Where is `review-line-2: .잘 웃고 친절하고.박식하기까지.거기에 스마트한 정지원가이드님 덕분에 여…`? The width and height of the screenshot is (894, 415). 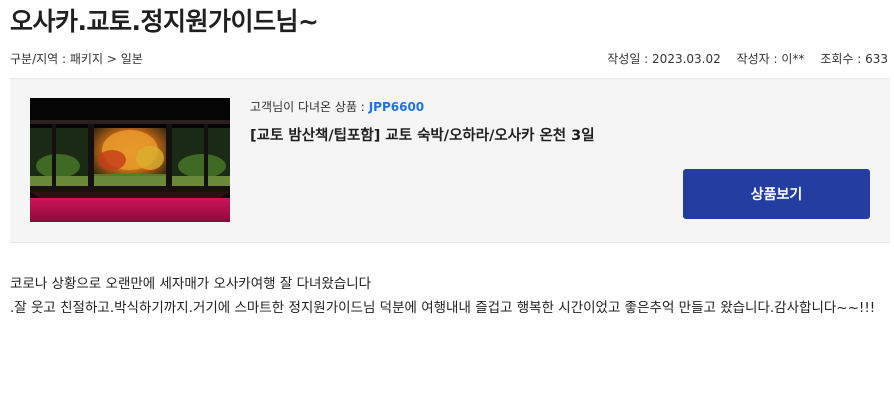 review-line-2: .잘 웃고 친절하고.박식하기까지.거기에 스마트한 정지원가이드님 덕분에 여… is located at coordinates (443, 308).